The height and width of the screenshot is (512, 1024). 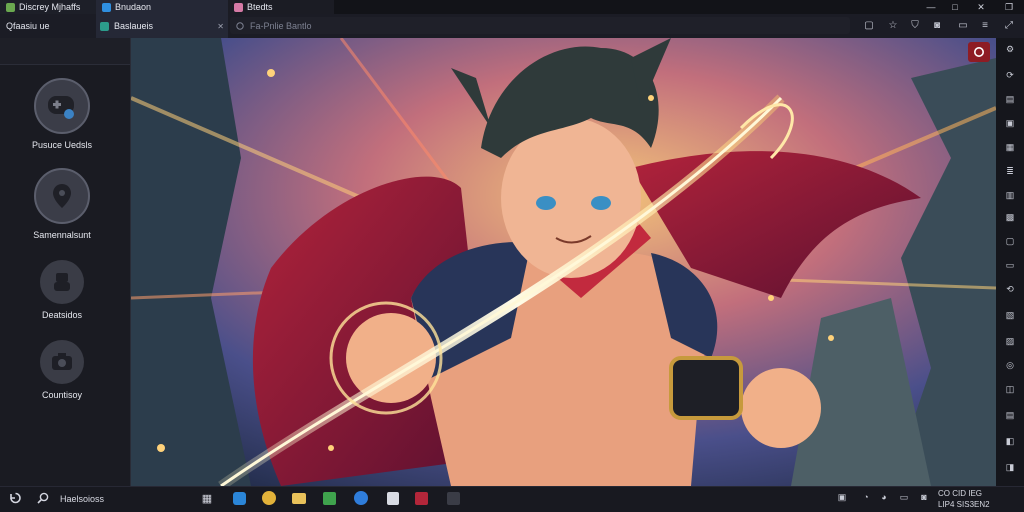 I want to click on notes-icon, so click(x=393, y=498).